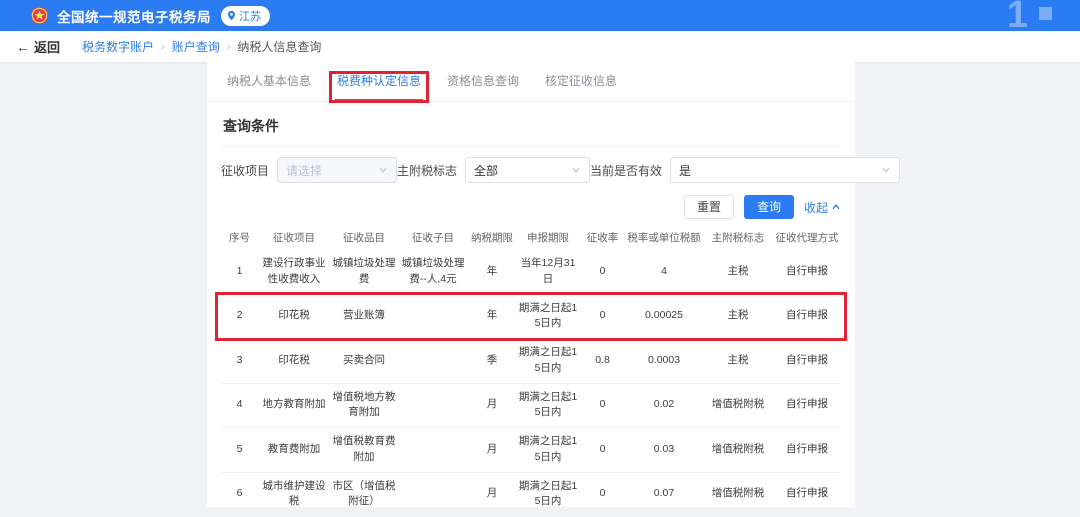 The height and width of the screenshot is (517, 1080). Describe the element at coordinates (483, 81) in the screenshot. I see `tab-qualification-info-query: 资格信息查询` at that location.